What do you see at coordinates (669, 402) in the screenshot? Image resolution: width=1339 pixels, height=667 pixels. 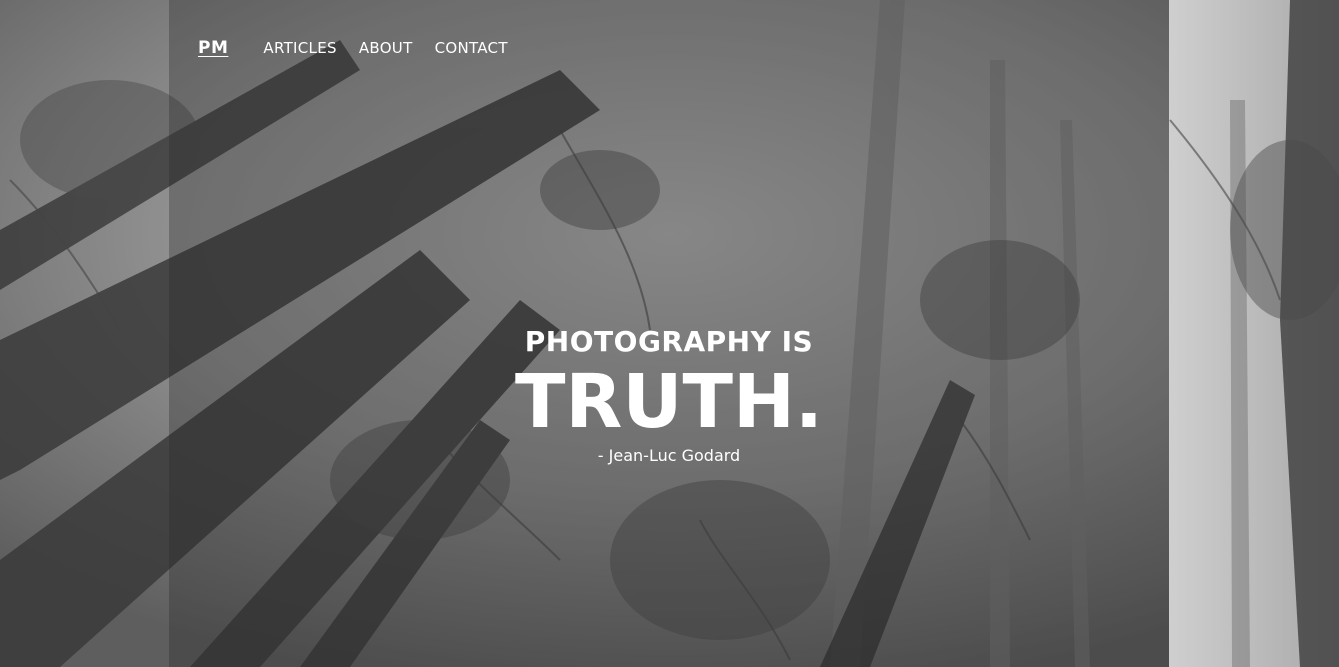 I see `quote-heading-line2: TRUTH.` at bounding box center [669, 402].